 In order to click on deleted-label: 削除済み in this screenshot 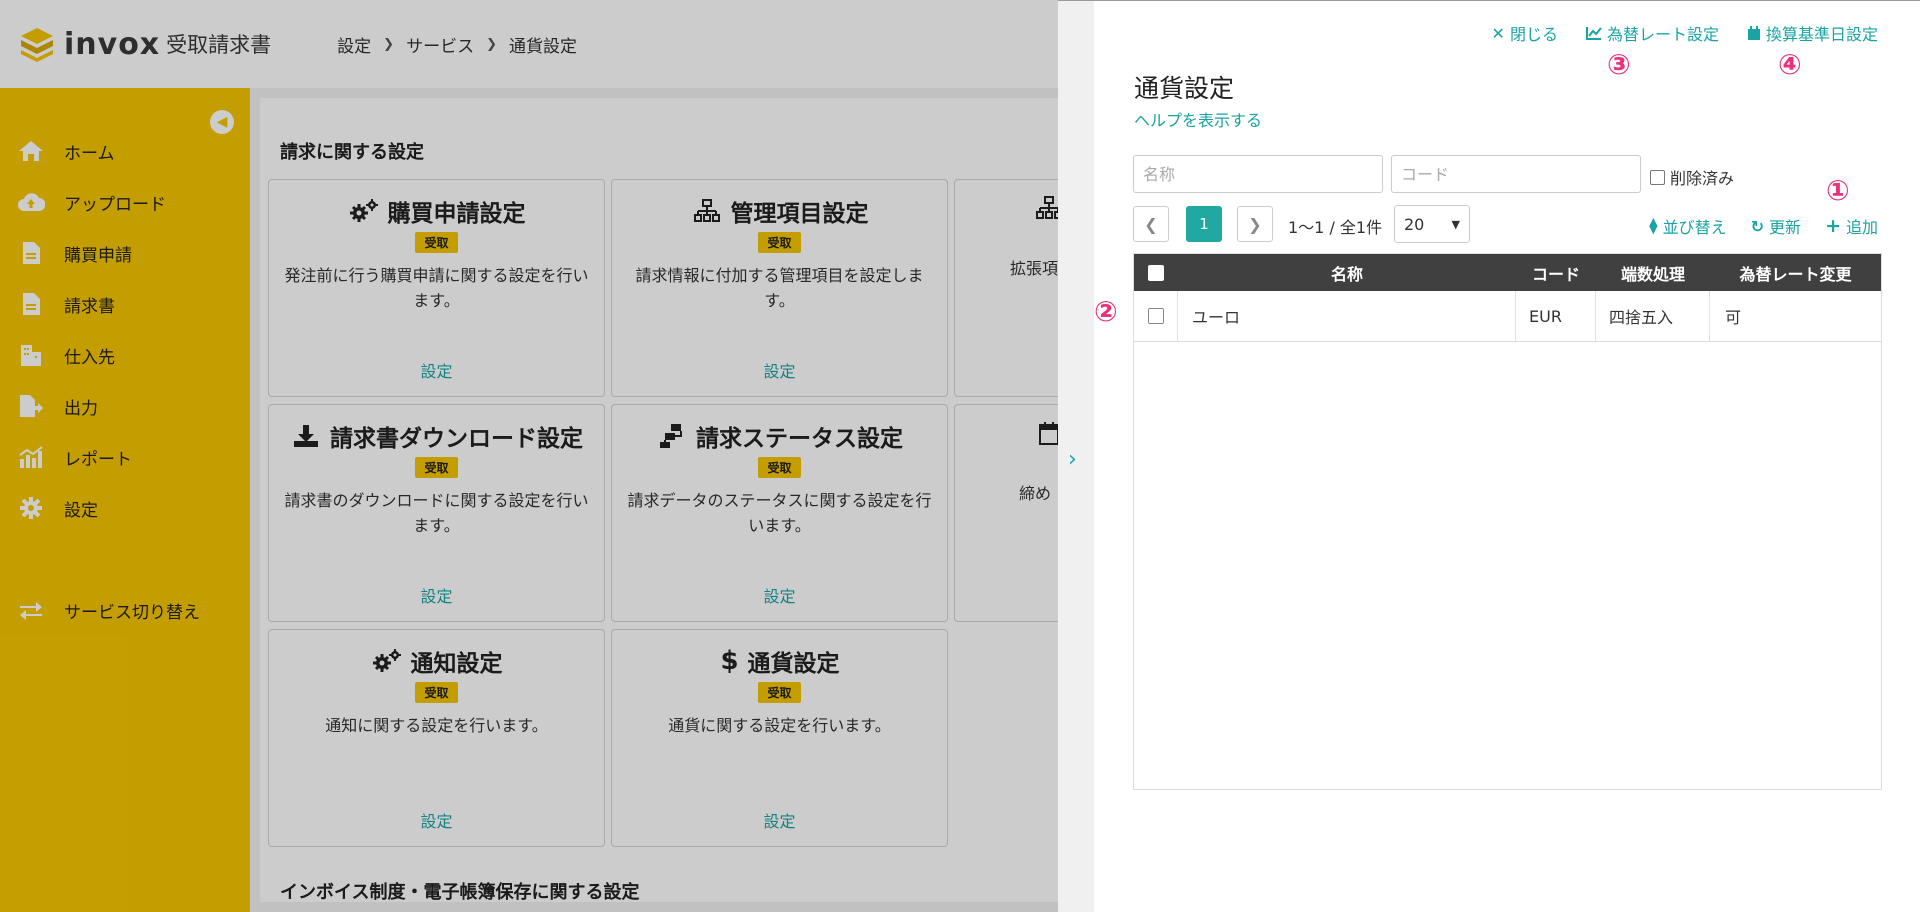, I will do `click(1702, 178)`.